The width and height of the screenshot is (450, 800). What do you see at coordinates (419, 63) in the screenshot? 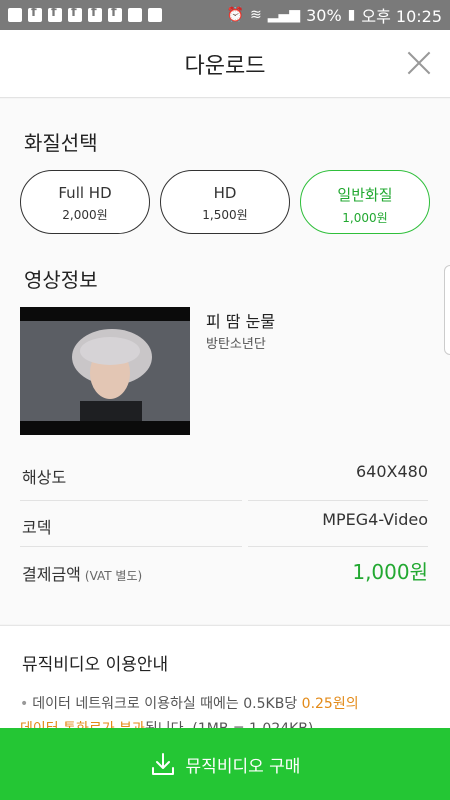
I see `close-icon` at bounding box center [419, 63].